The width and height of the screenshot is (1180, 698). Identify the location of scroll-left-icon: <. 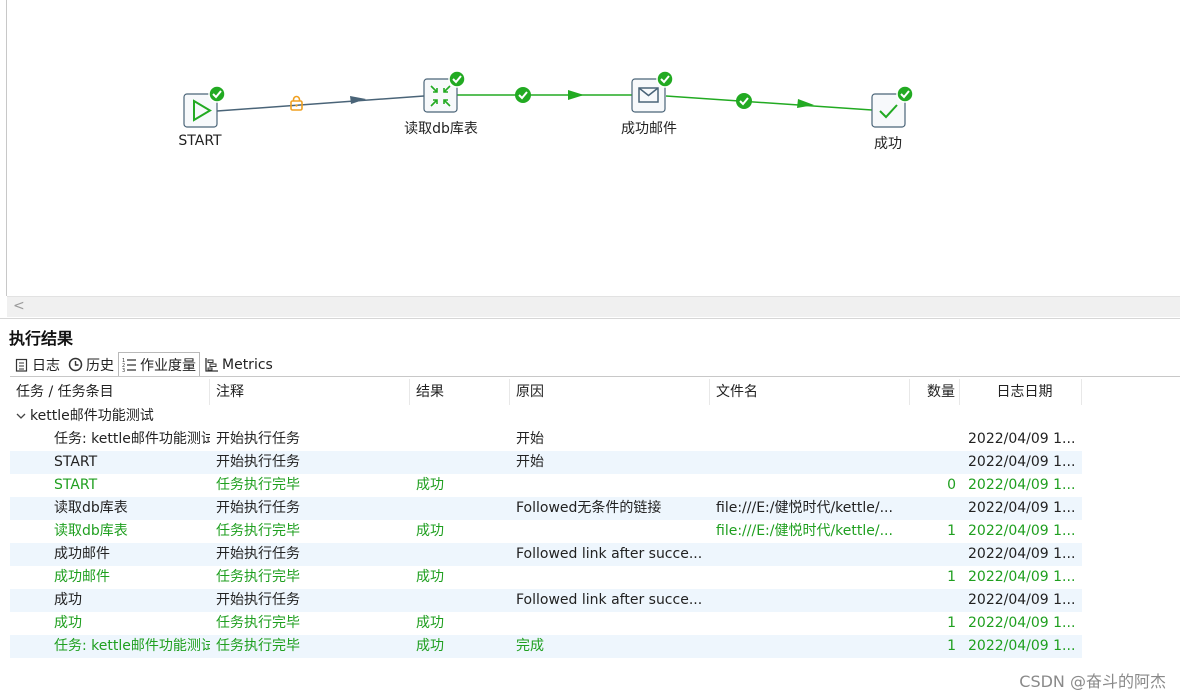
(19, 306).